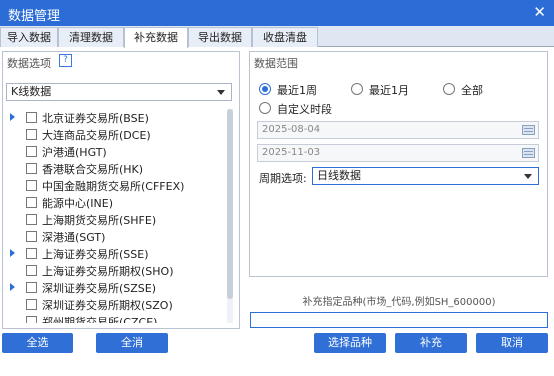  I want to click on end-date-value: 2025-11-03, so click(291, 152).